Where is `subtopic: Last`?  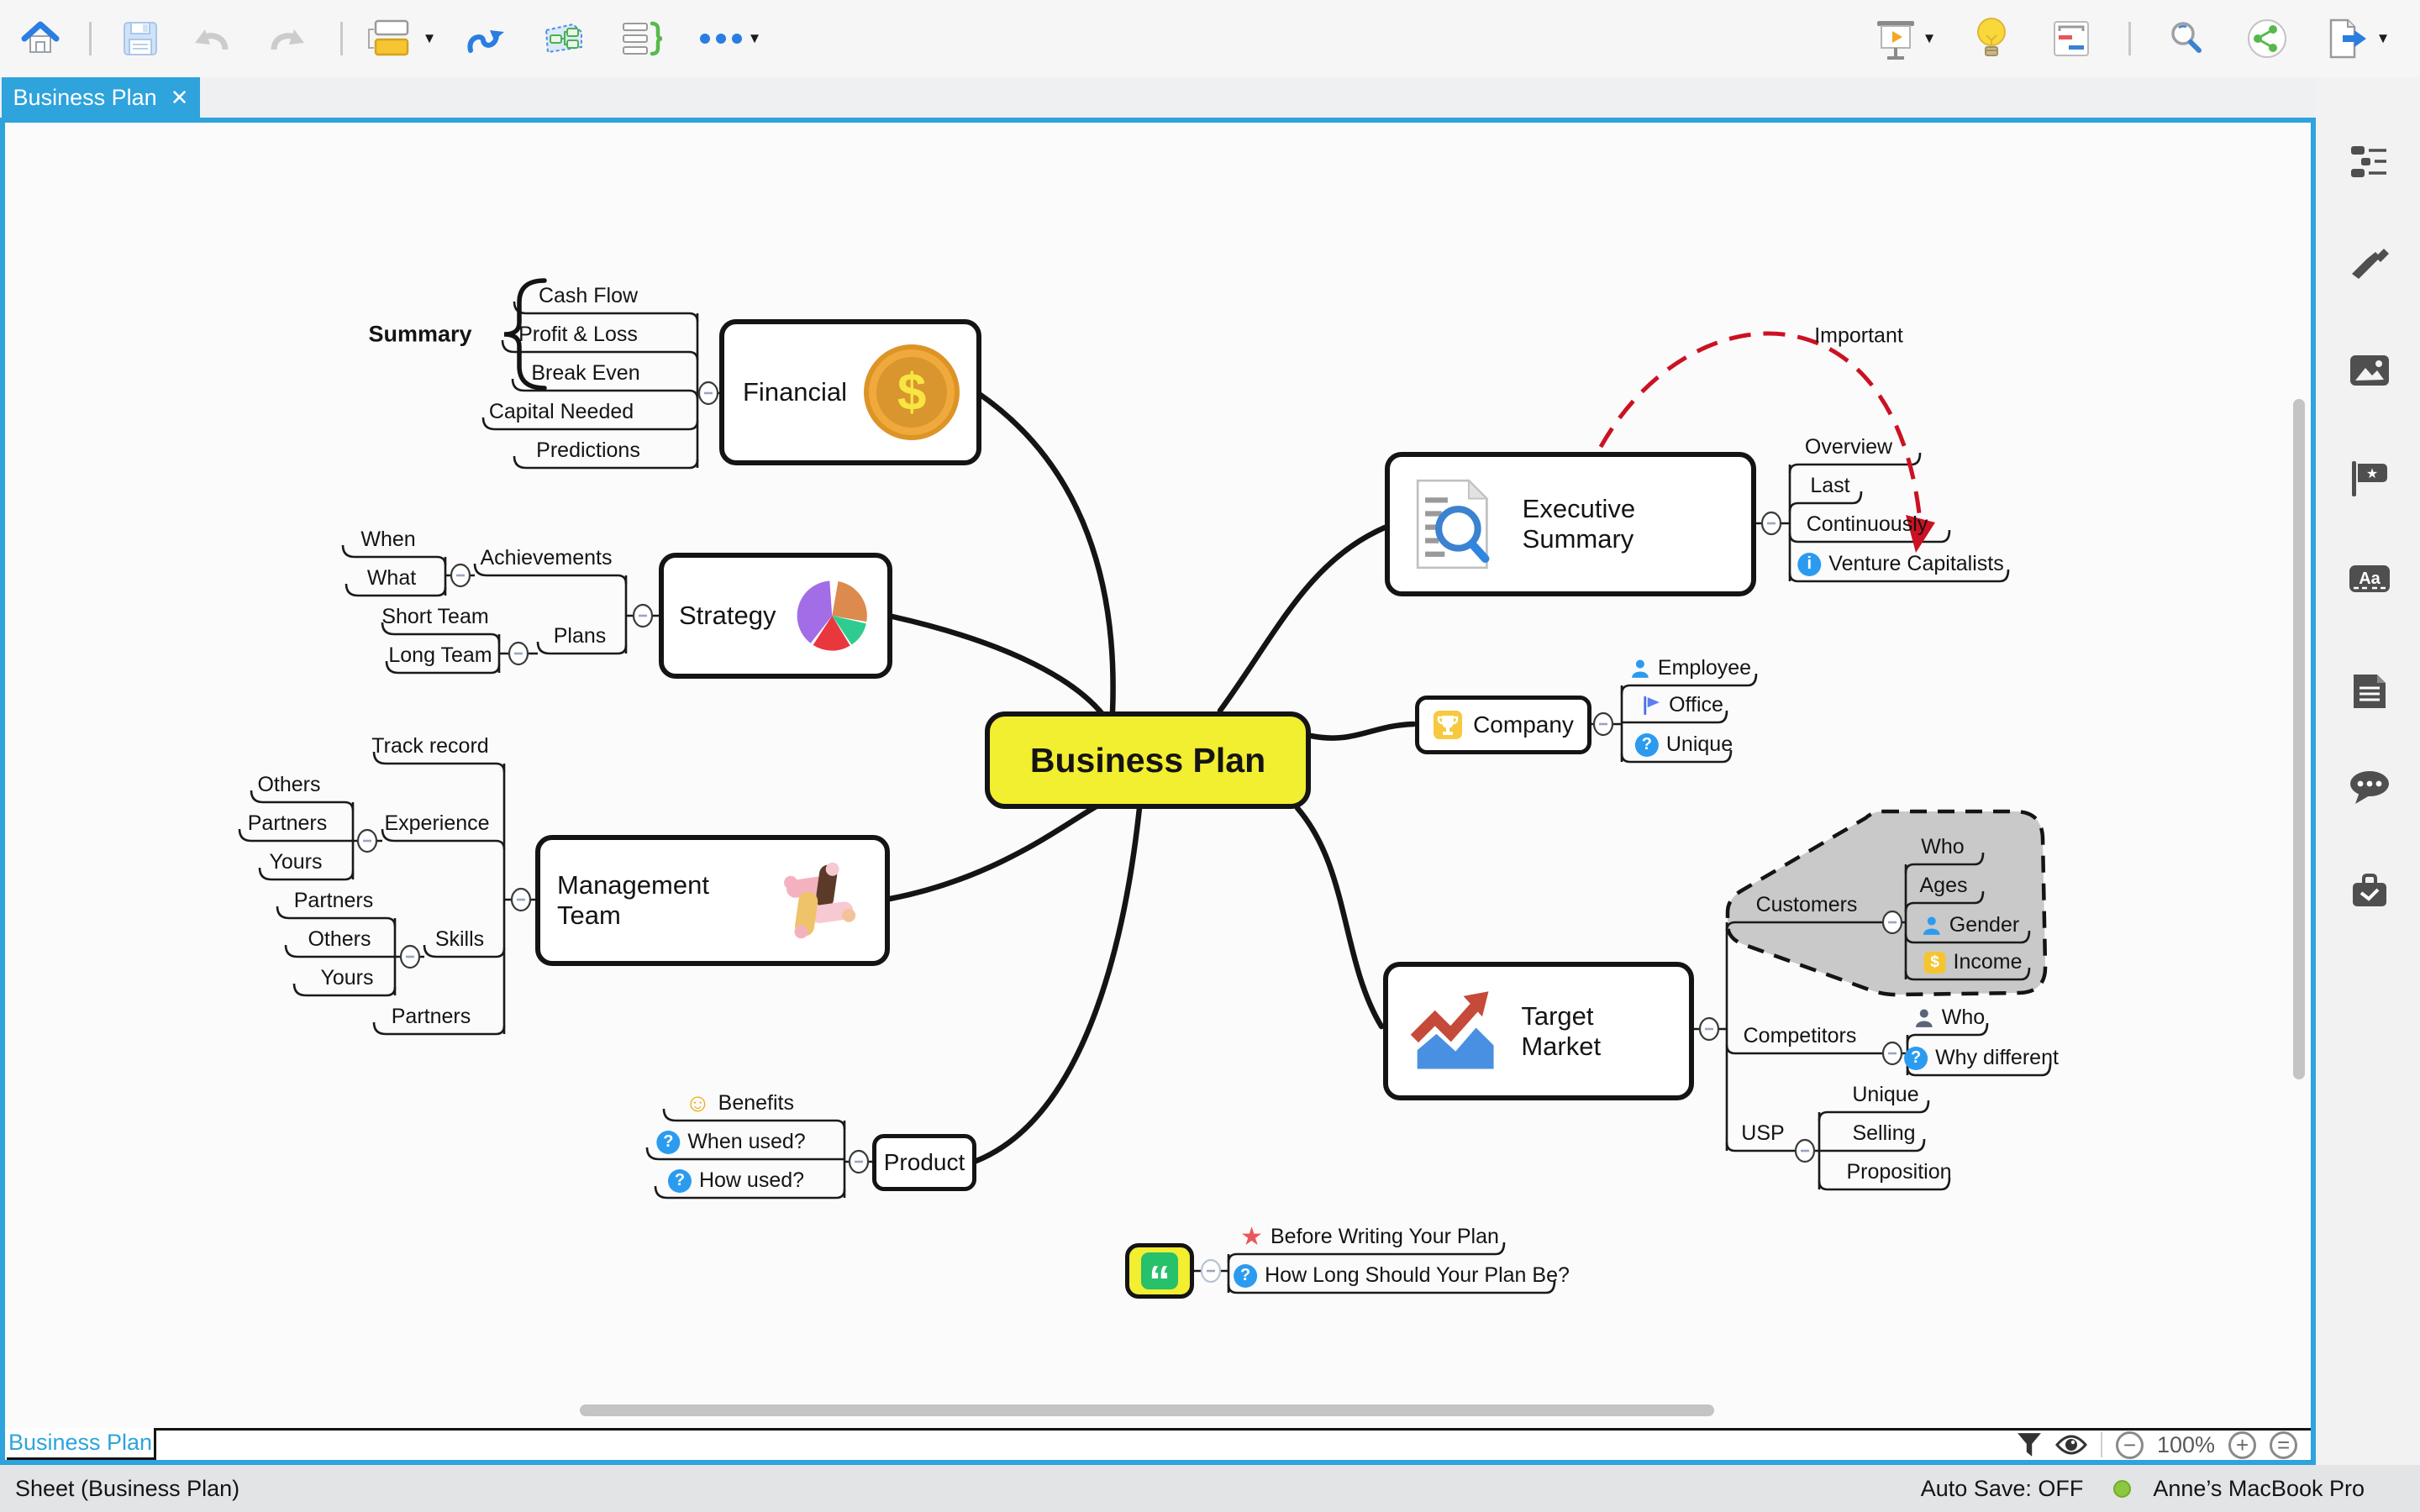
subtopic: Last is located at coordinates (1829, 486).